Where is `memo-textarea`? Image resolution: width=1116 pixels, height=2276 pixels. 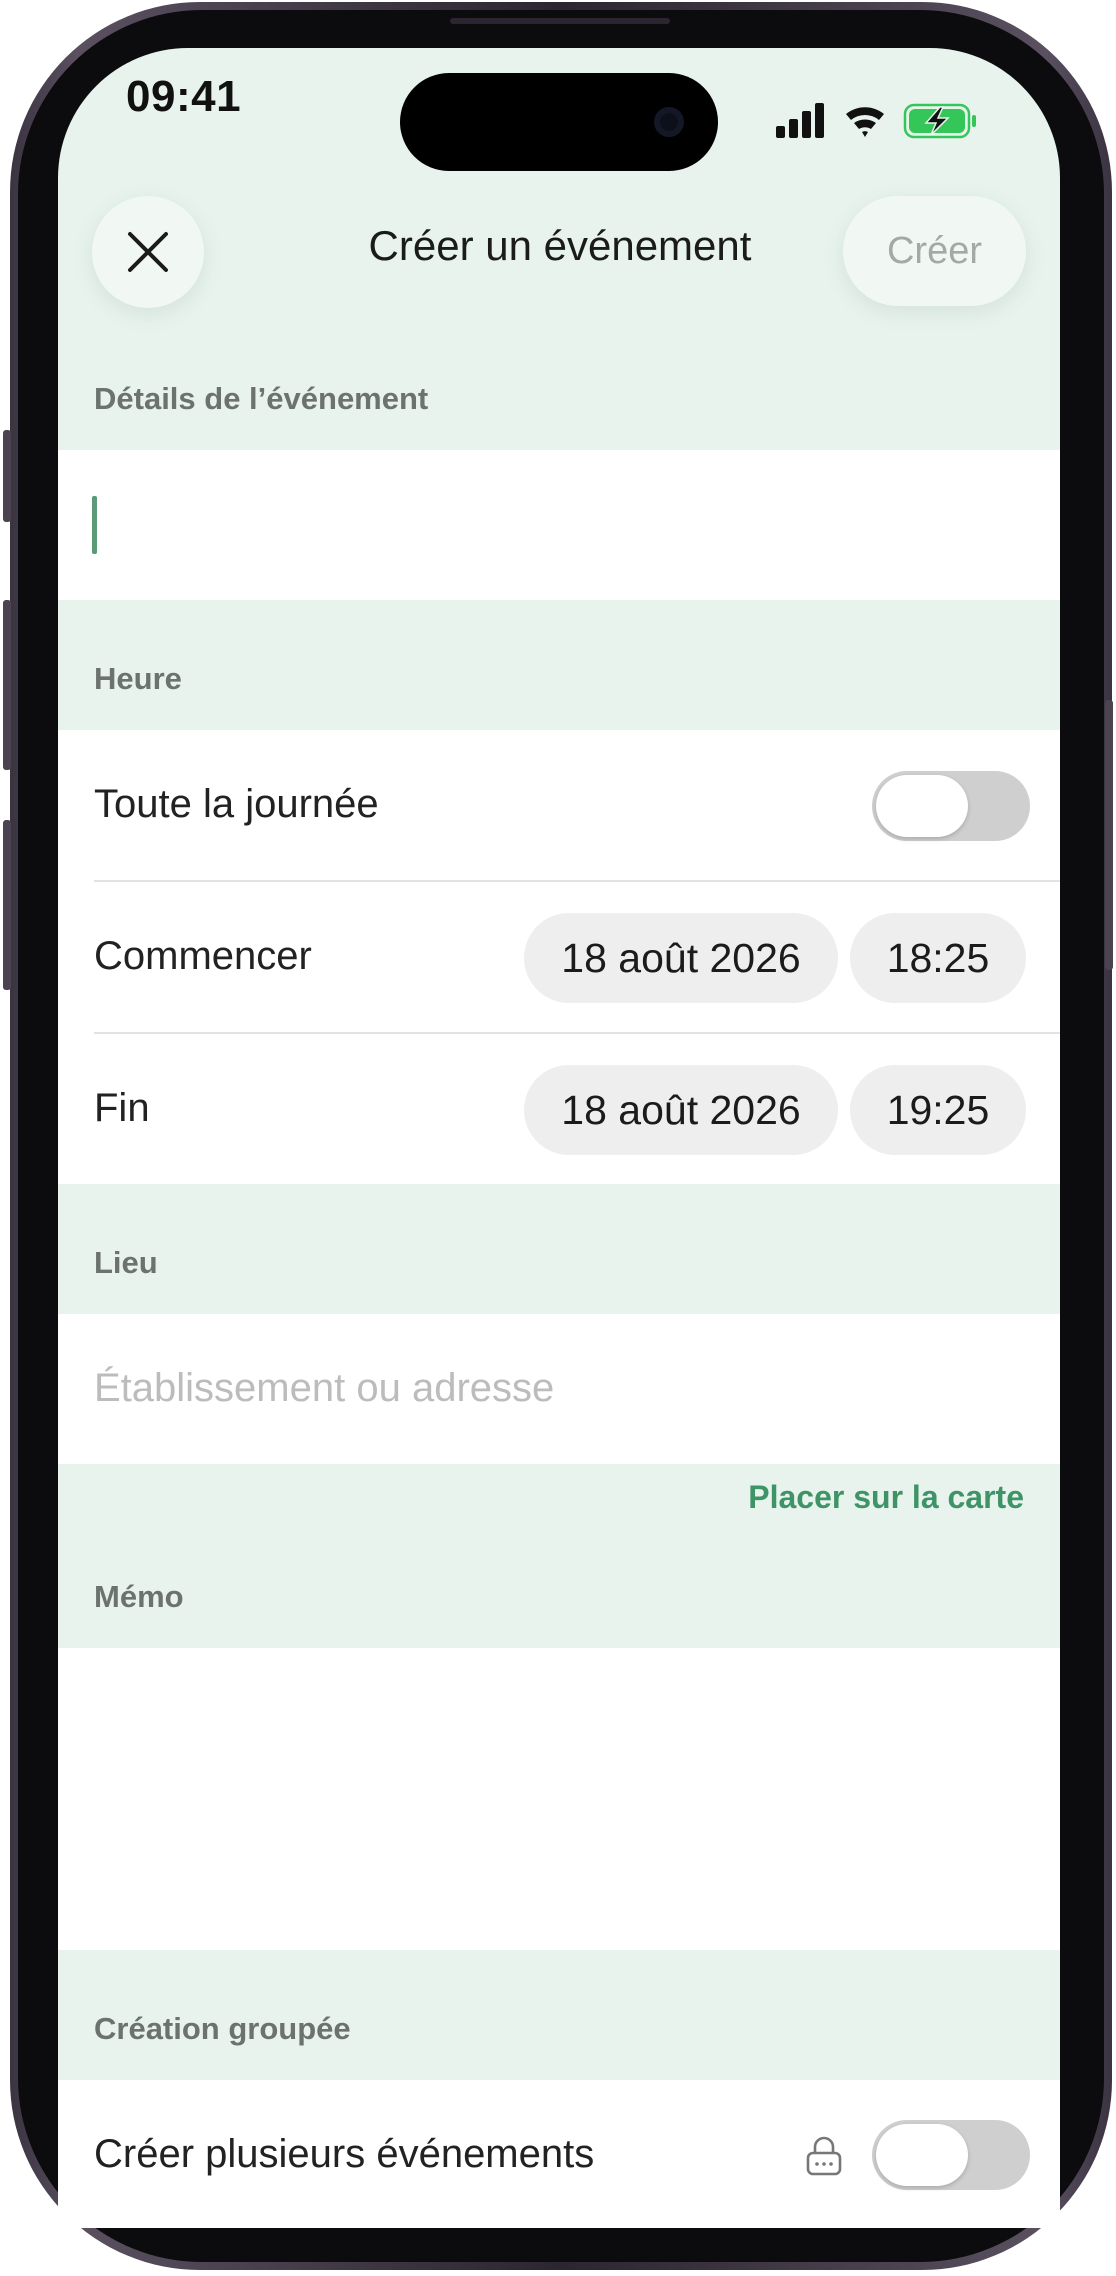
memo-textarea is located at coordinates (559, 1799).